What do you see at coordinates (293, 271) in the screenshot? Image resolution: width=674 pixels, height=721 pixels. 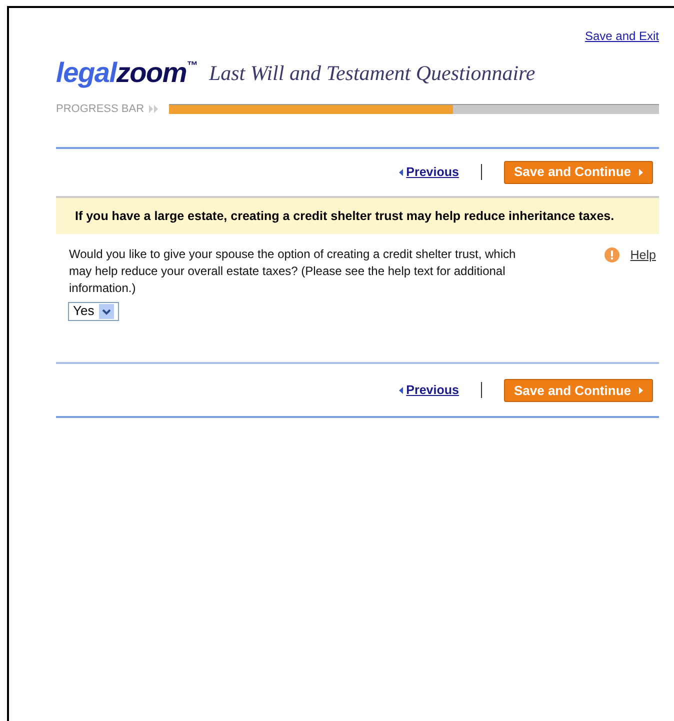 I see `question-text: Would you like to give your spouse the option of creating a credit shelter trust, which may help reduce your overall estate taxes? (Please see the help text for additional information.)` at bounding box center [293, 271].